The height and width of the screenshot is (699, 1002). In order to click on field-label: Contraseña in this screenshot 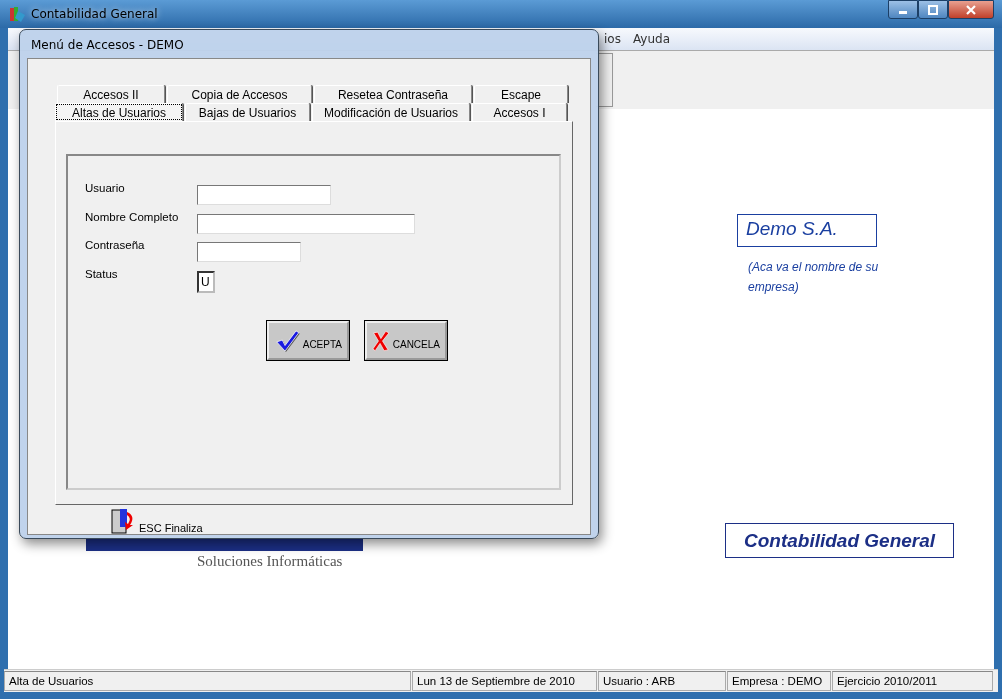, I will do `click(115, 245)`.